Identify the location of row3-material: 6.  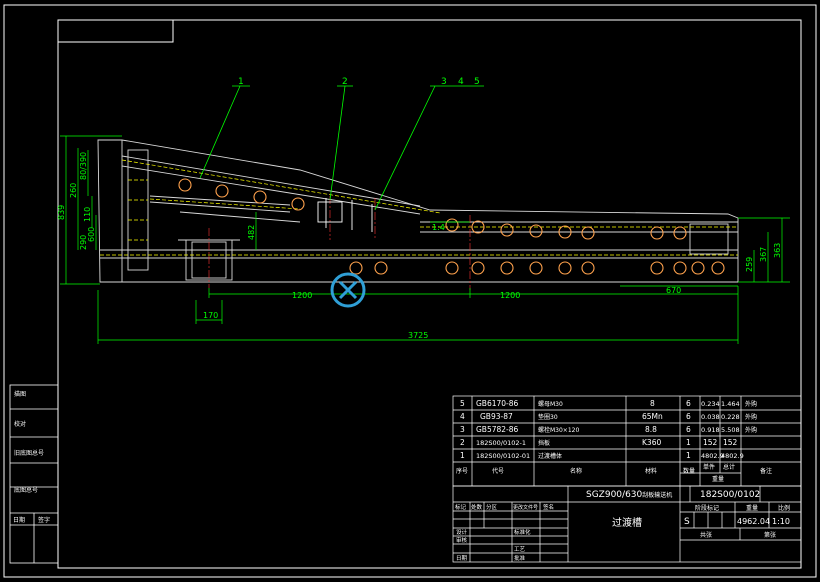
(688, 429).